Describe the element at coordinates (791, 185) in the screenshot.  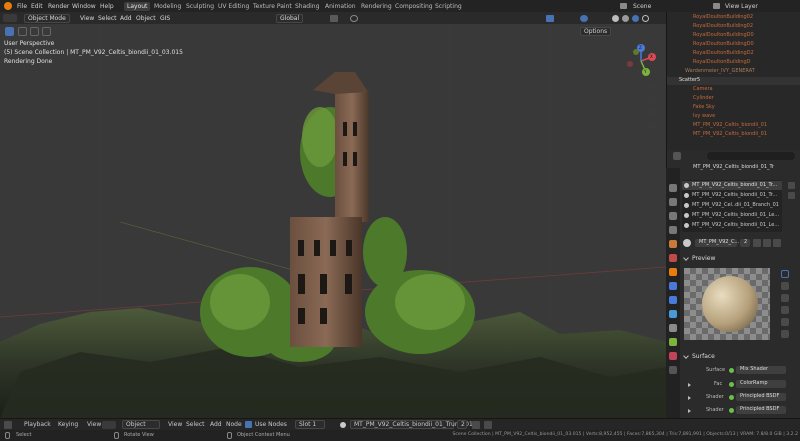
I see `add-slot-icon` at that location.